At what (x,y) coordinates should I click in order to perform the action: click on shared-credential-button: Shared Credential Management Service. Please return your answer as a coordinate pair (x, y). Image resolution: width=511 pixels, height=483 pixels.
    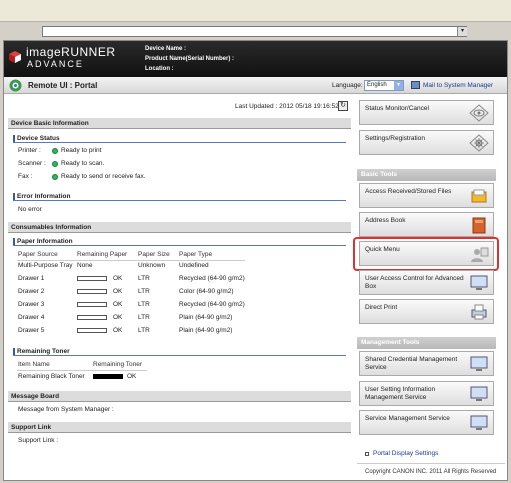
    Looking at the image, I should click on (426, 363).